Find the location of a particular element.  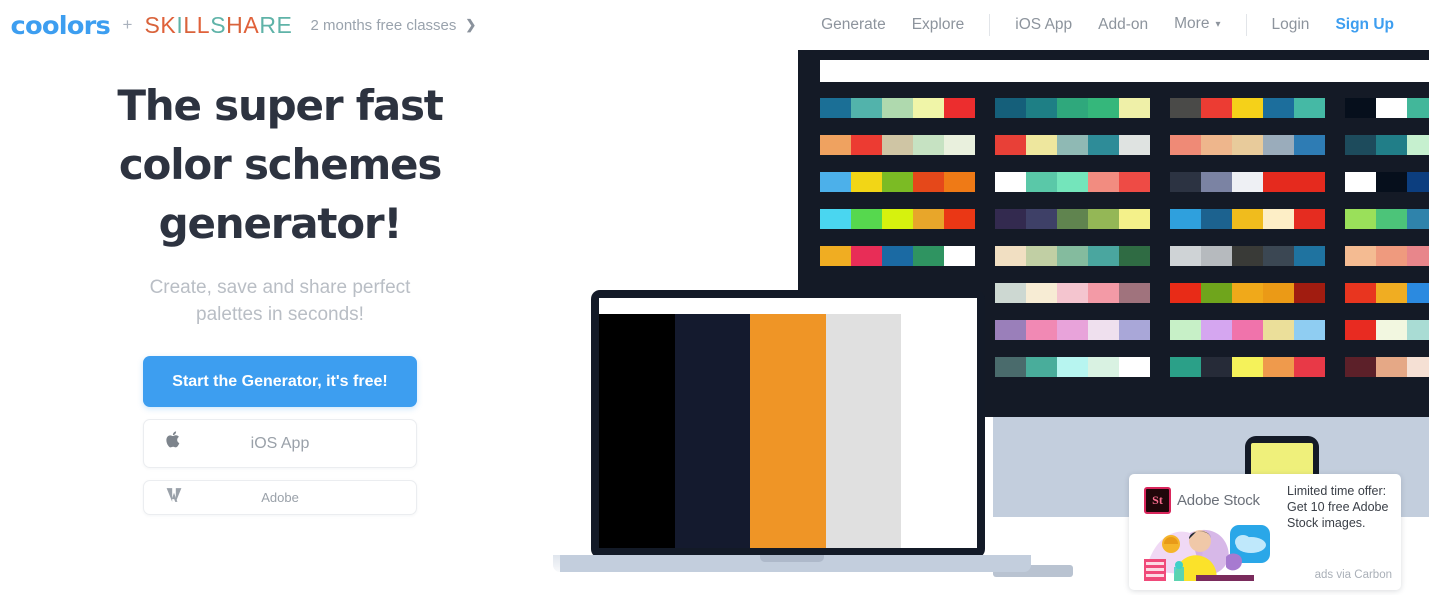

nav-login: Login is located at coordinates (1291, 25).